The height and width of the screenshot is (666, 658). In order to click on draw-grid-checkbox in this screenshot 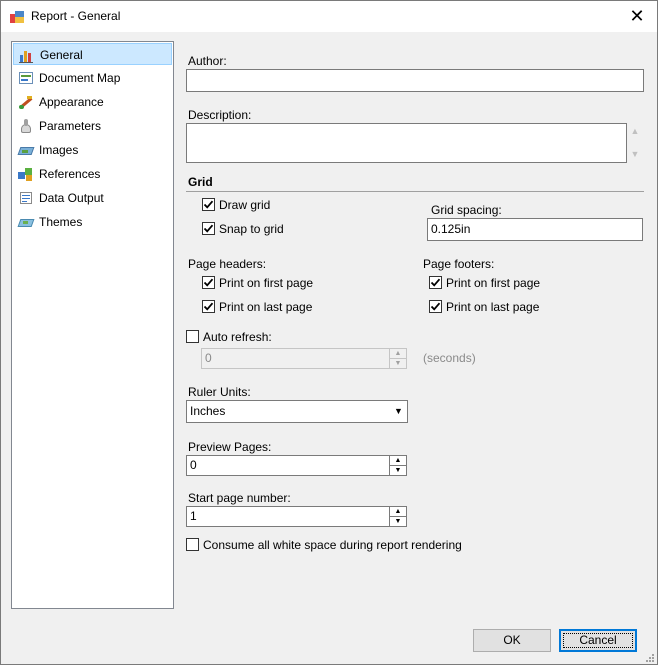, I will do `click(208, 204)`.